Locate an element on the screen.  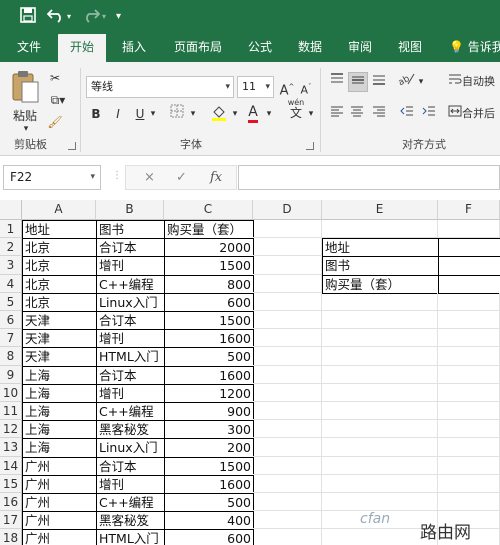
row-header-8: 8 is located at coordinates (11, 356).